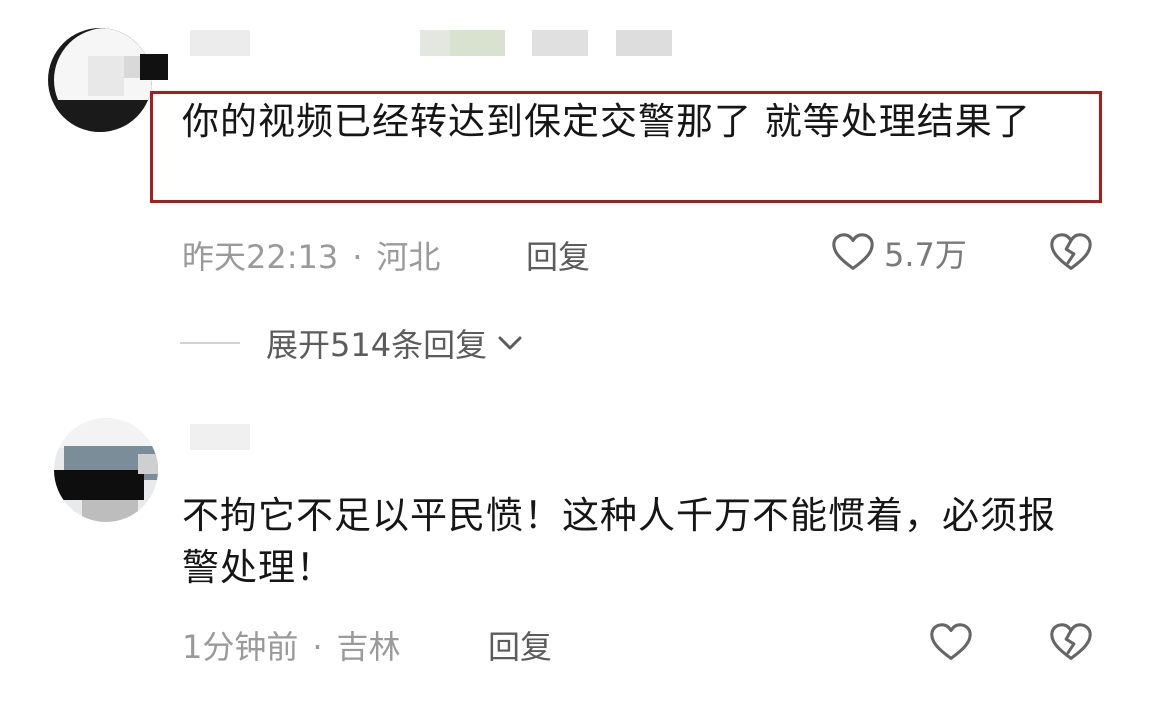 The width and height of the screenshot is (1152, 702). I want to click on dislike-button, so click(1071, 645).